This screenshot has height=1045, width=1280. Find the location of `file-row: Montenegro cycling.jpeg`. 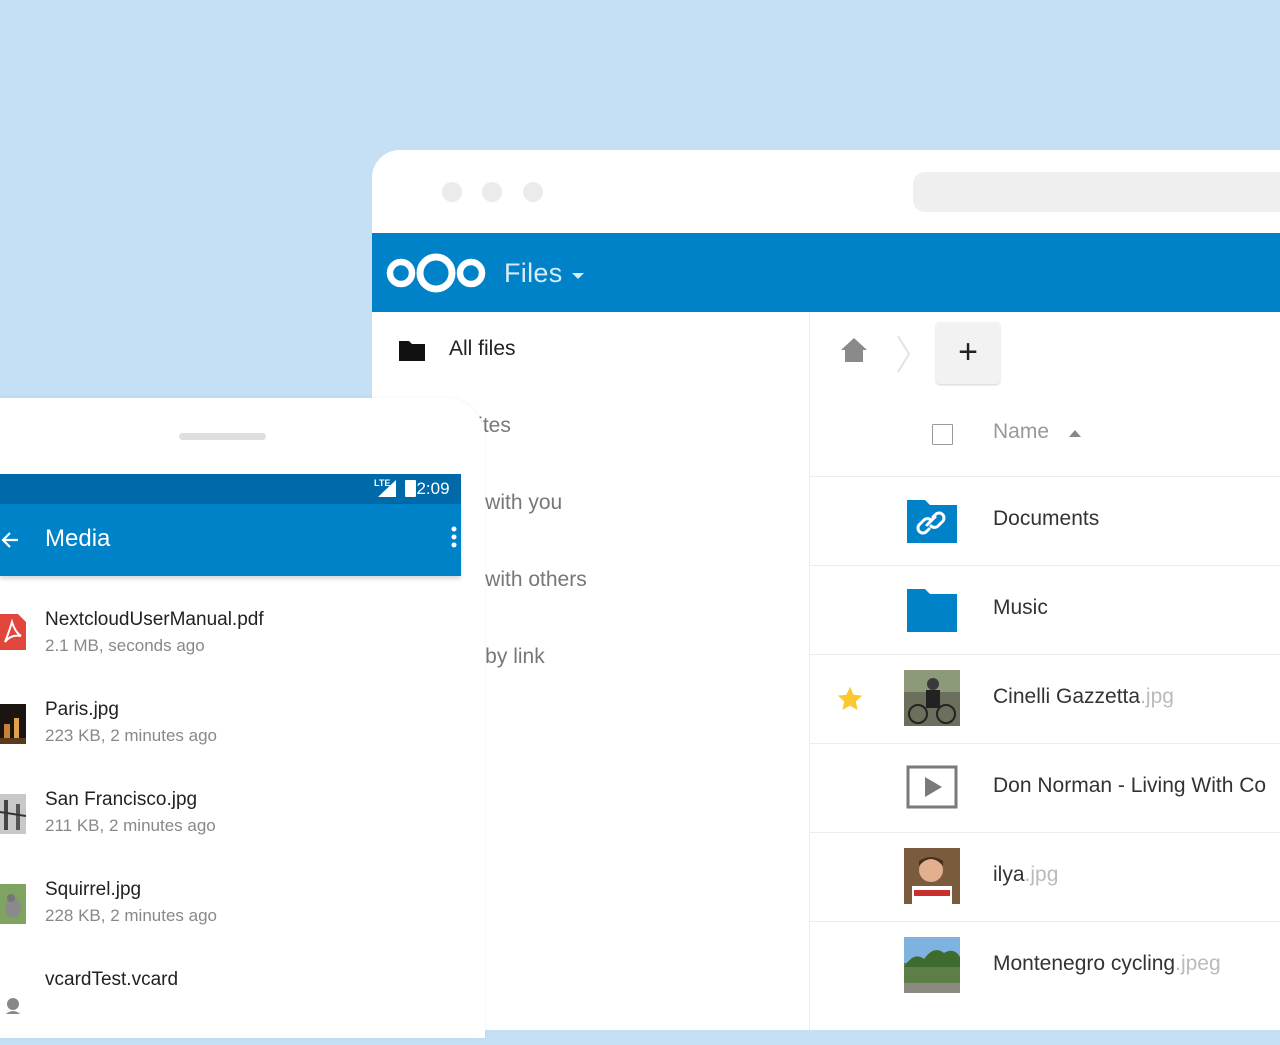

file-row: Montenegro cycling.jpeg is located at coordinates (1045, 966).